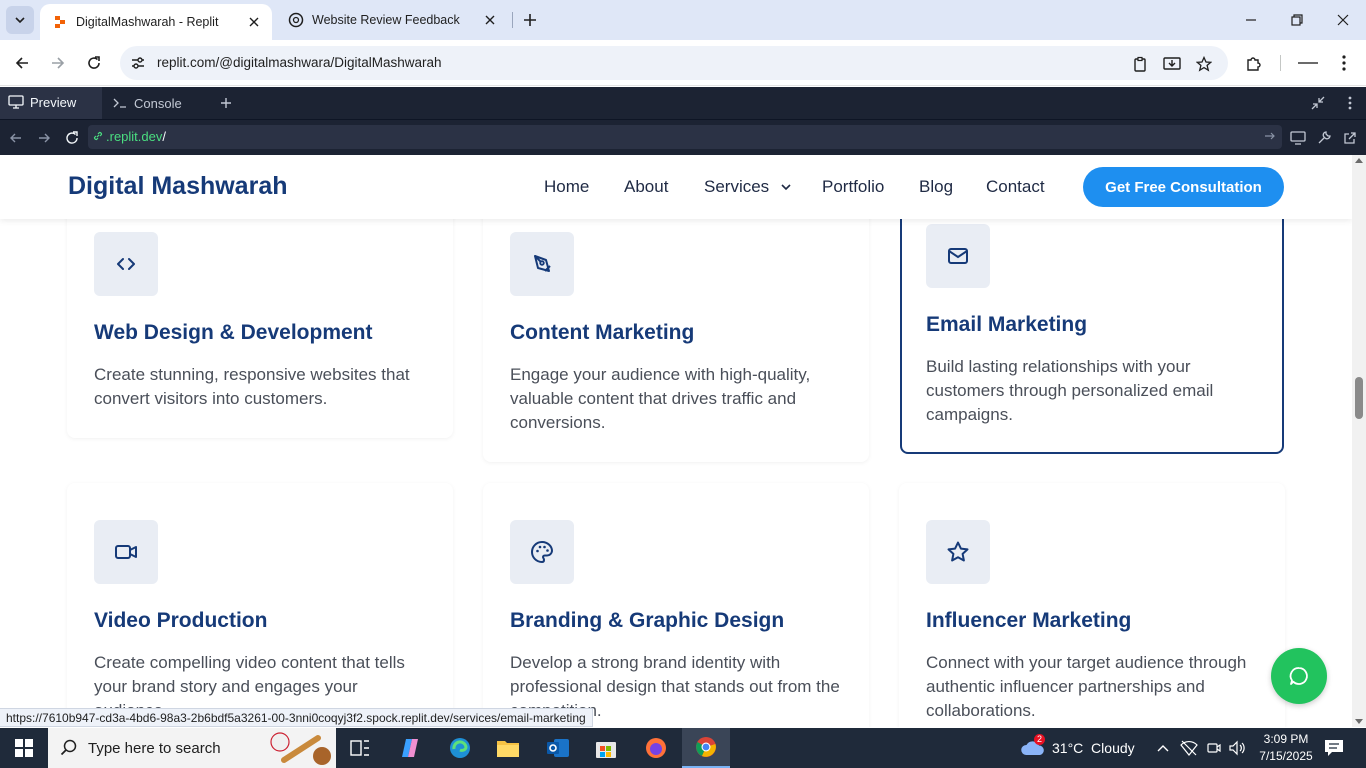  I want to click on weather-badge: 2, so click(1039, 739).